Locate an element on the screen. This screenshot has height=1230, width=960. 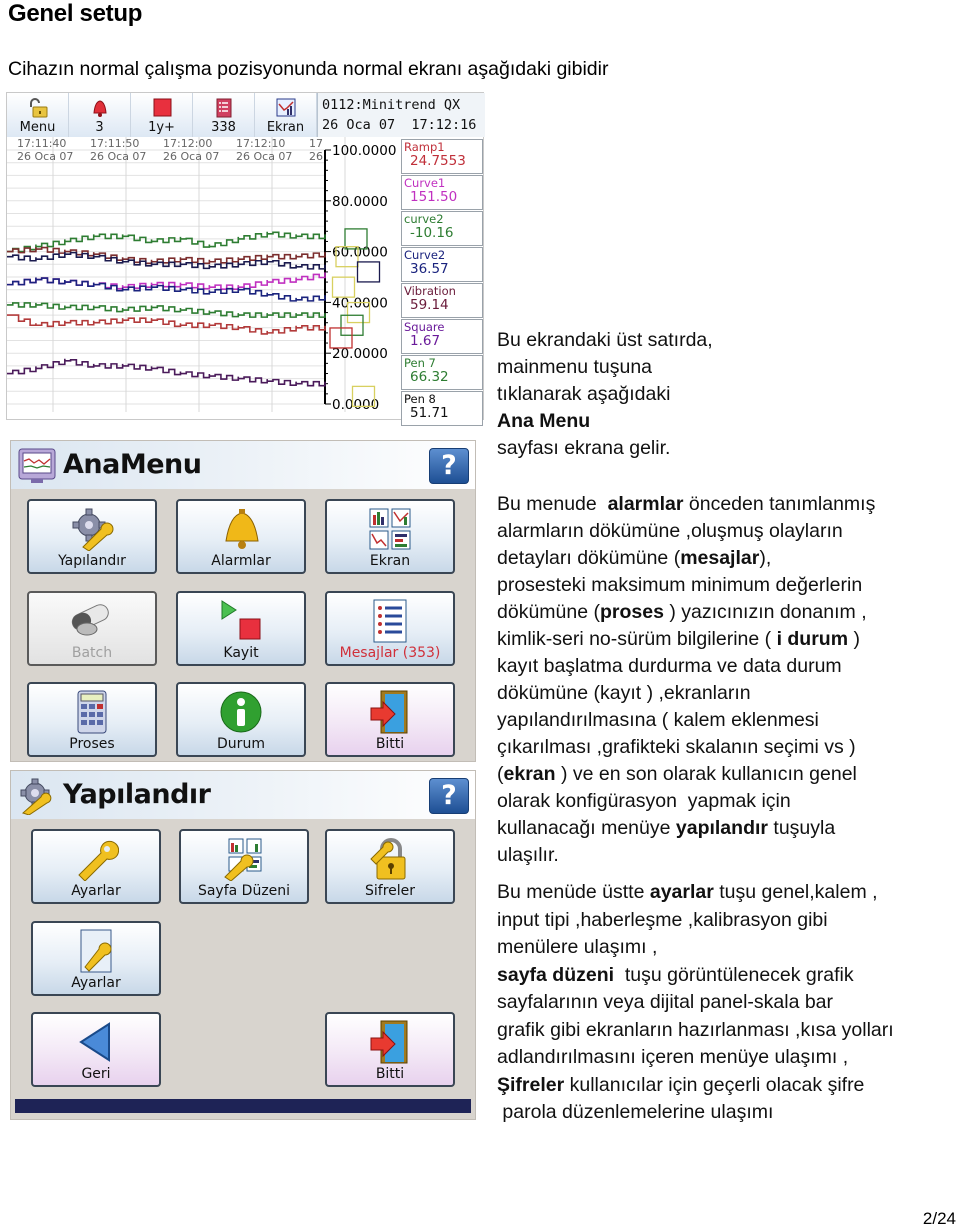
series-line-red is located at coordinates (166, 324).